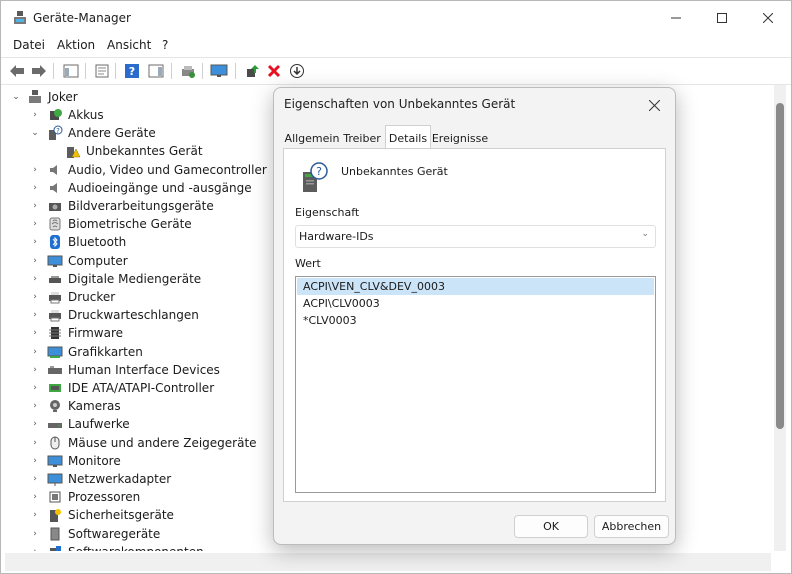  I want to click on help-button: ?, so click(132, 71).